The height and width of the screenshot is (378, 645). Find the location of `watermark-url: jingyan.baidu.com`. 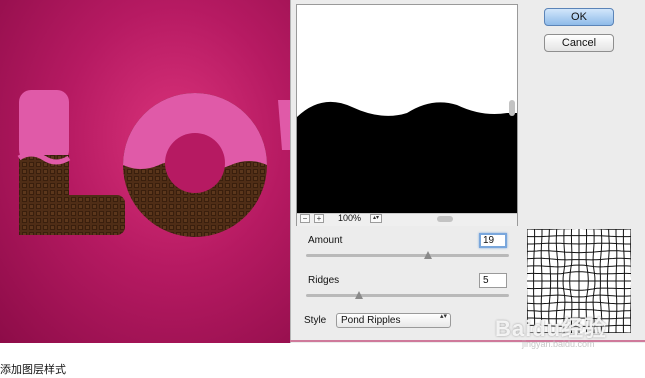

watermark-url: jingyan.baidu.com is located at coordinates (558, 344).